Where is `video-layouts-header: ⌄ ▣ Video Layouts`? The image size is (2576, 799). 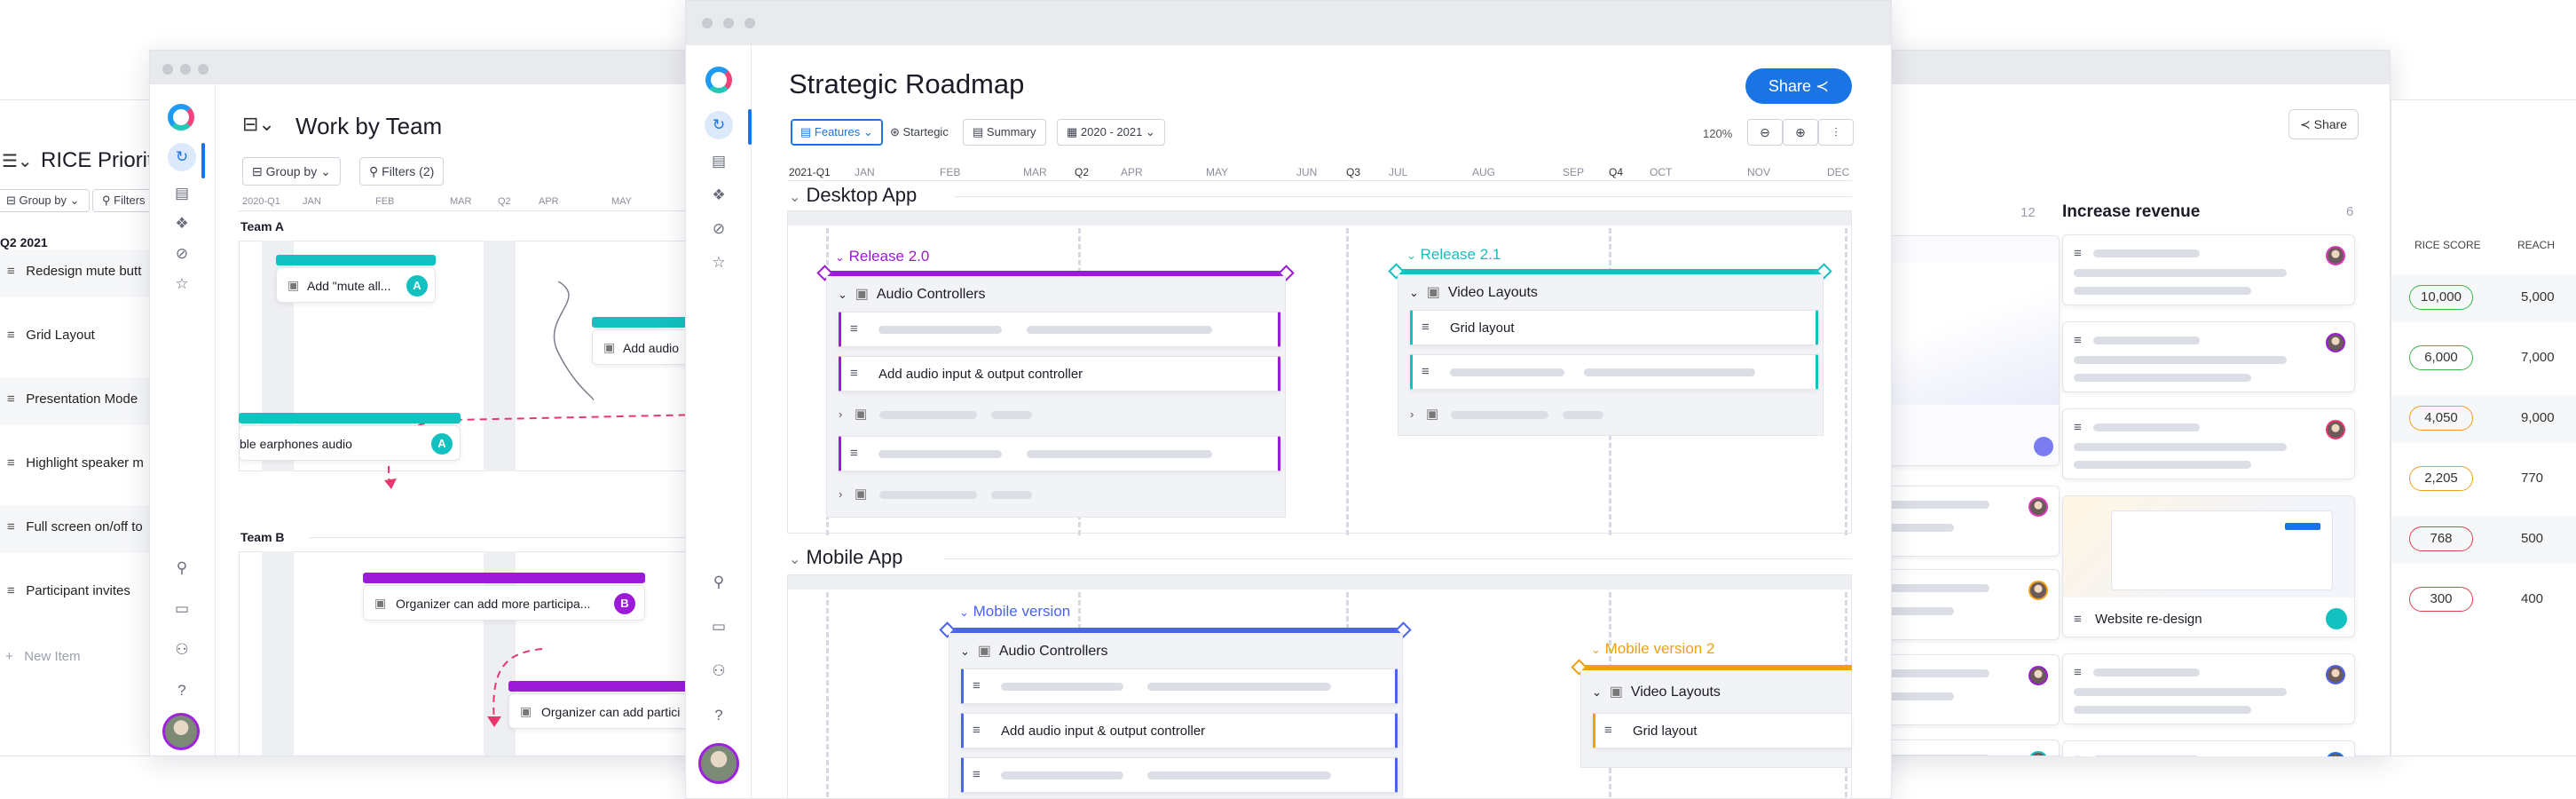 video-layouts-header: ⌄ ▣ Video Layouts is located at coordinates (1474, 292).